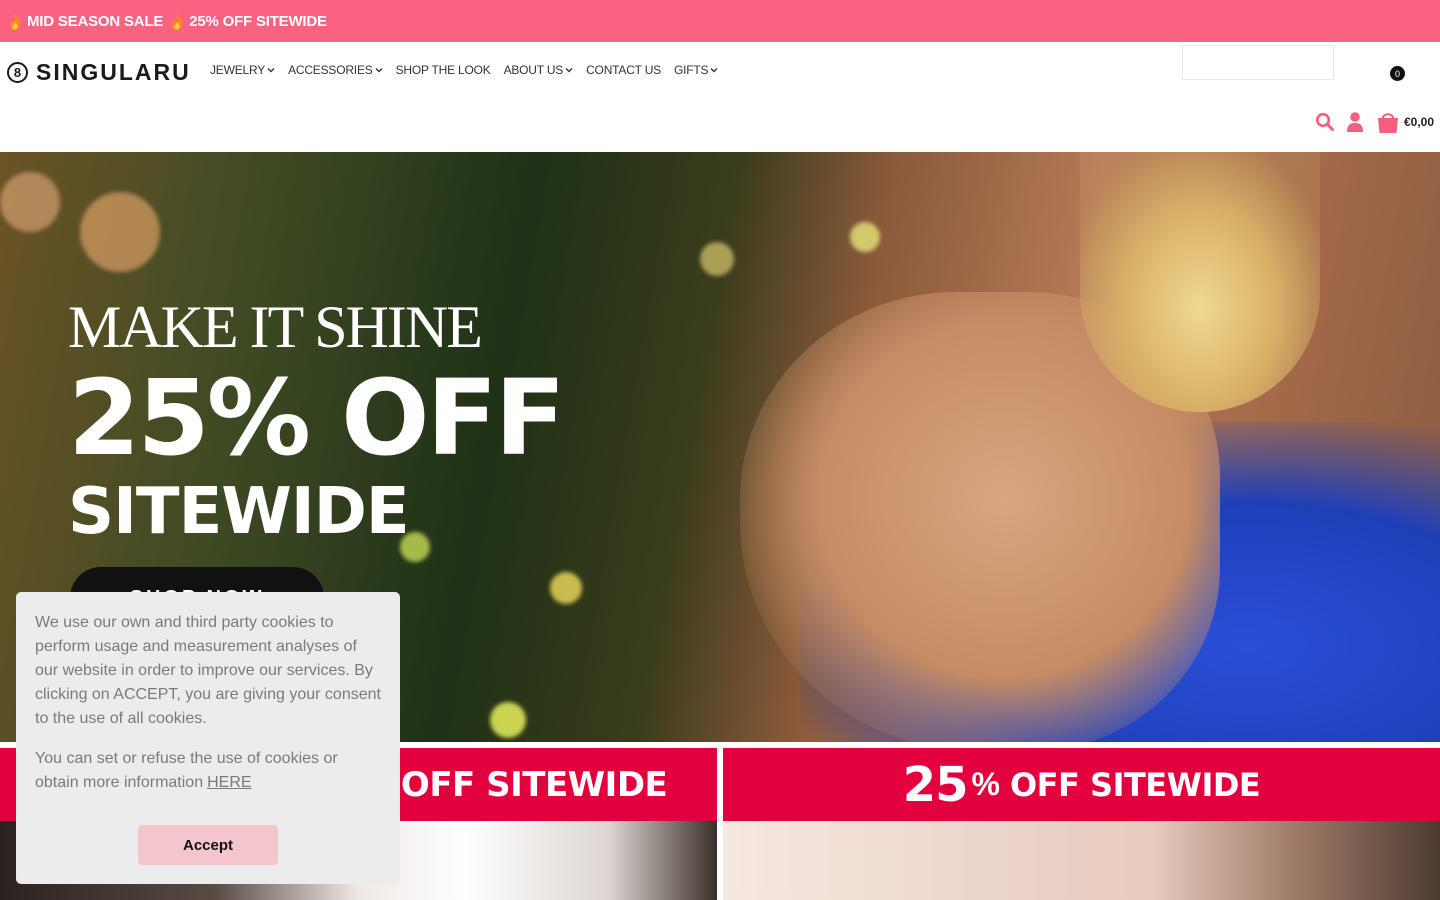 The image size is (1440, 900). Describe the element at coordinates (317, 418) in the screenshot. I see `hero-line-2: 25% OFF` at that location.